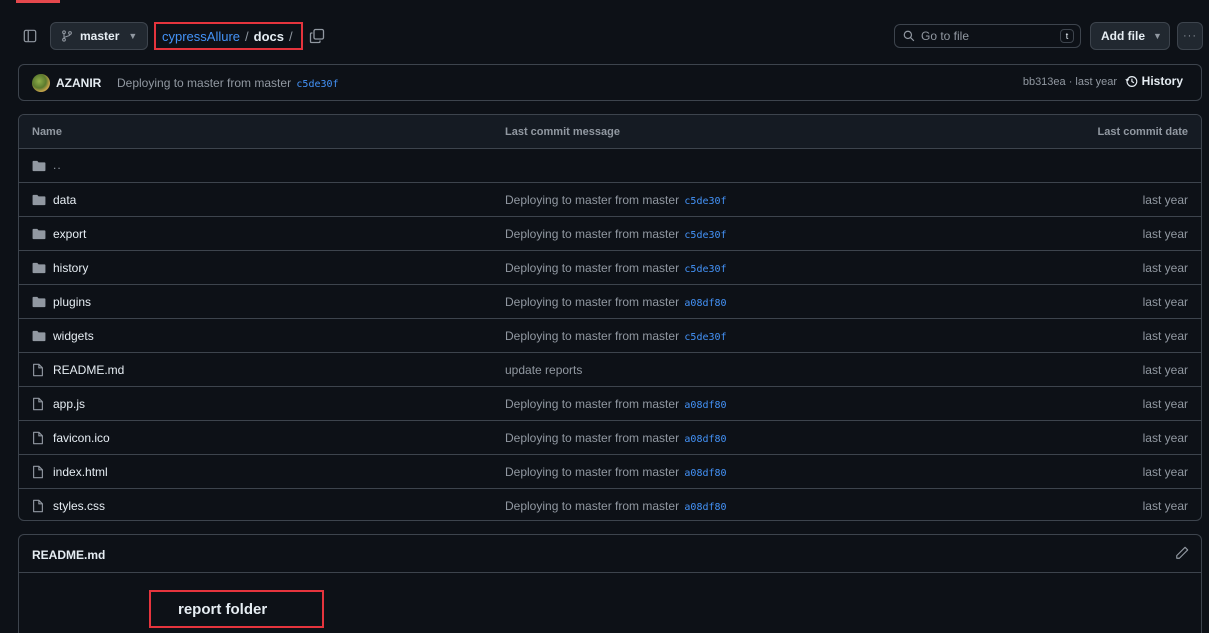 Image resolution: width=1209 pixels, height=633 pixels. Describe the element at coordinates (562, 132) in the screenshot. I see `column-header-message: Last commit message` at that location.